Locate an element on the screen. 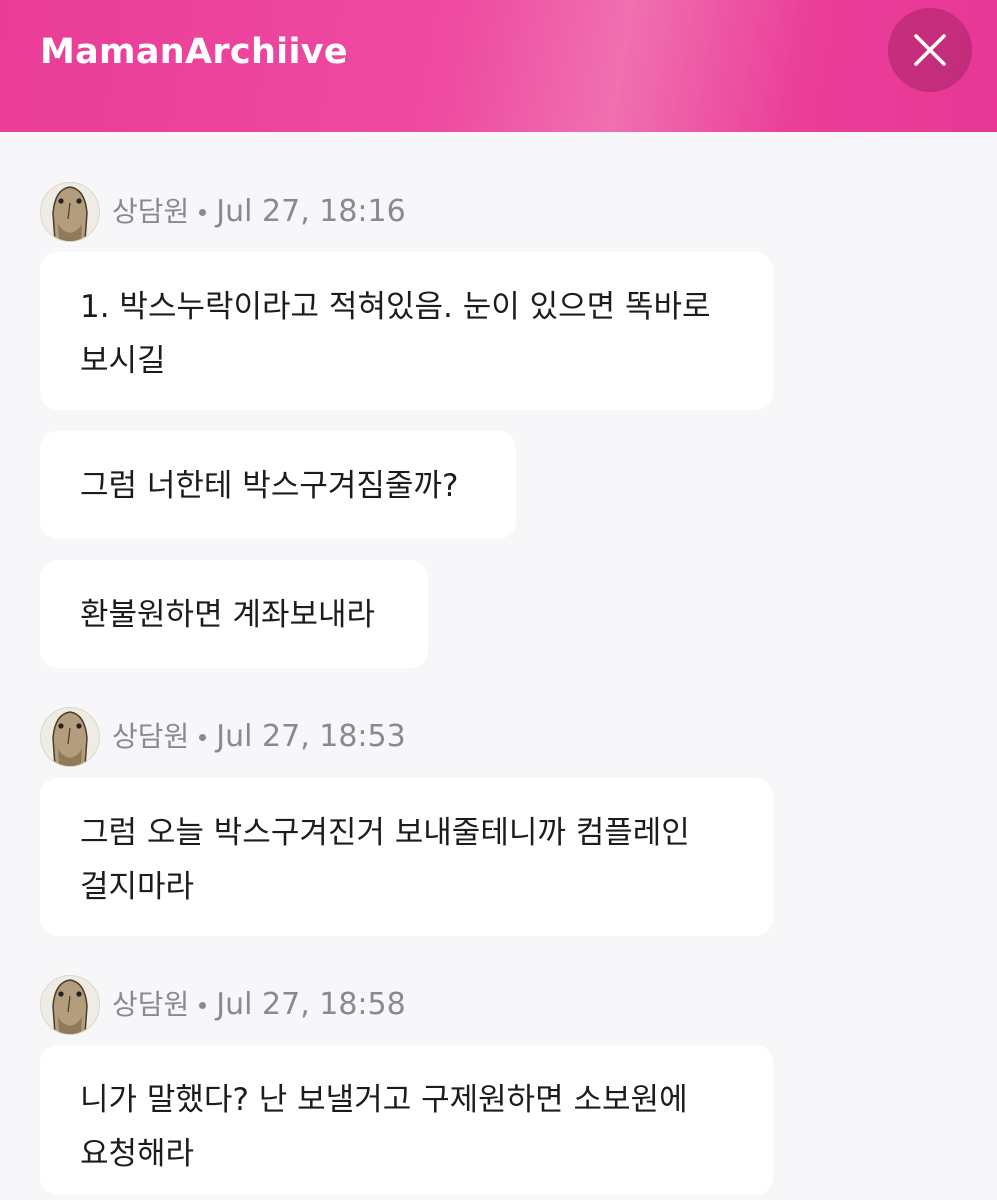 Image resolution: width=997 pixels, height=1200 pixels. message-timestamp: Jul 27, 18:53 is located at coordinates (311, 736).